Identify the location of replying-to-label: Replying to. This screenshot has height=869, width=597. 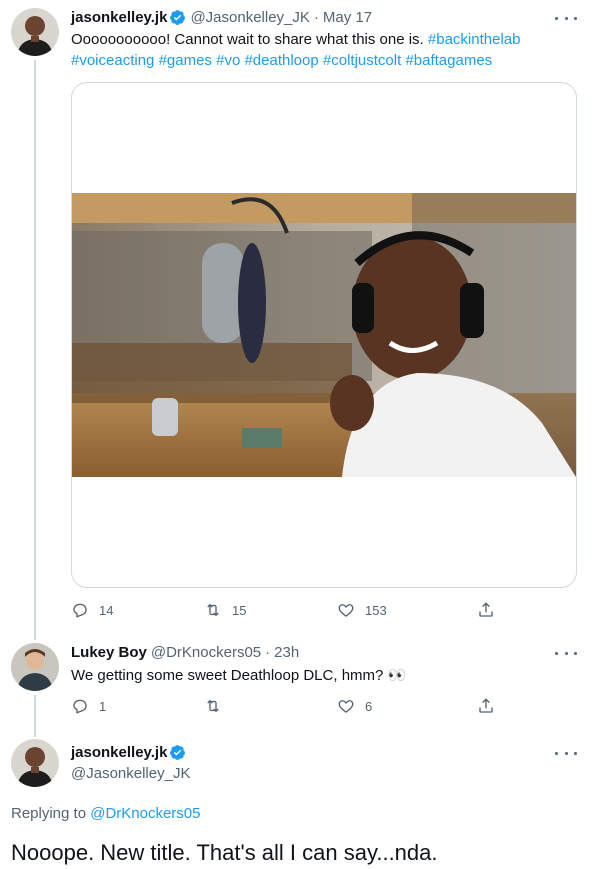
(49, 813).